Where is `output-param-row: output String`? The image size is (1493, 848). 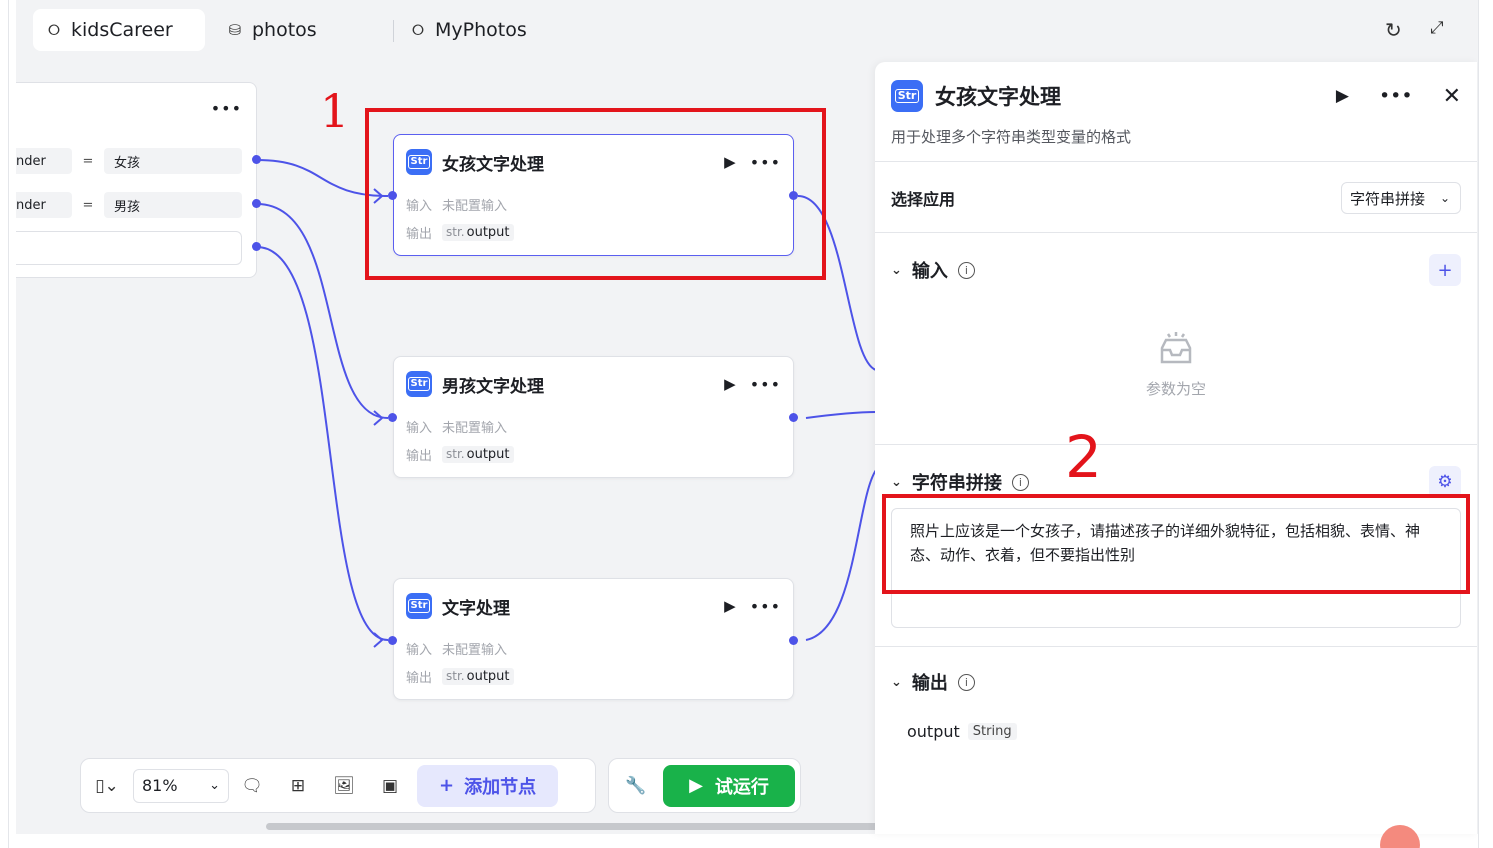
output-param-row: output String is located at coordinates (962, 731).